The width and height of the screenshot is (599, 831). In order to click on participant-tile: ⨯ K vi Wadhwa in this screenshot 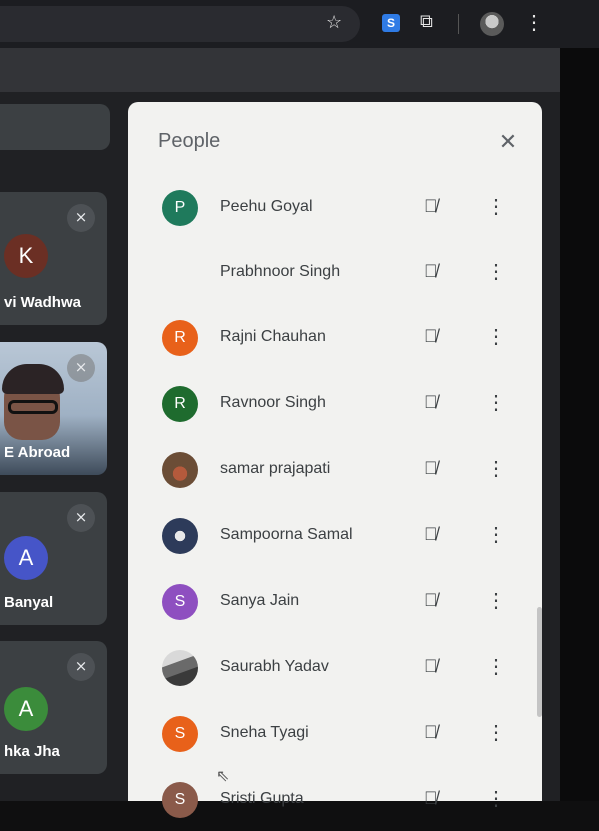, I will do `click(53, 258)`.